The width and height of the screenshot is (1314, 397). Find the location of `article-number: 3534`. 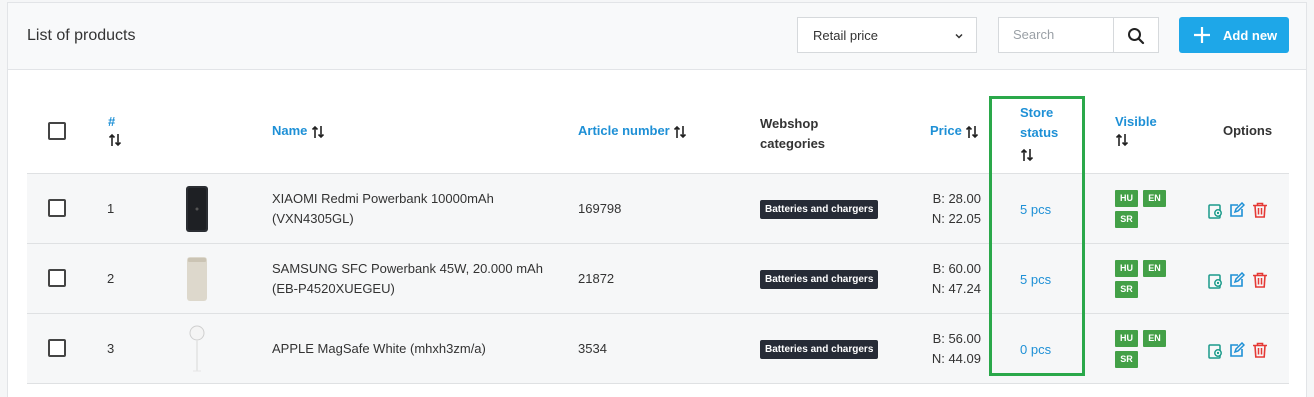

article-number: 3534 is located at coordinates (592, 348).